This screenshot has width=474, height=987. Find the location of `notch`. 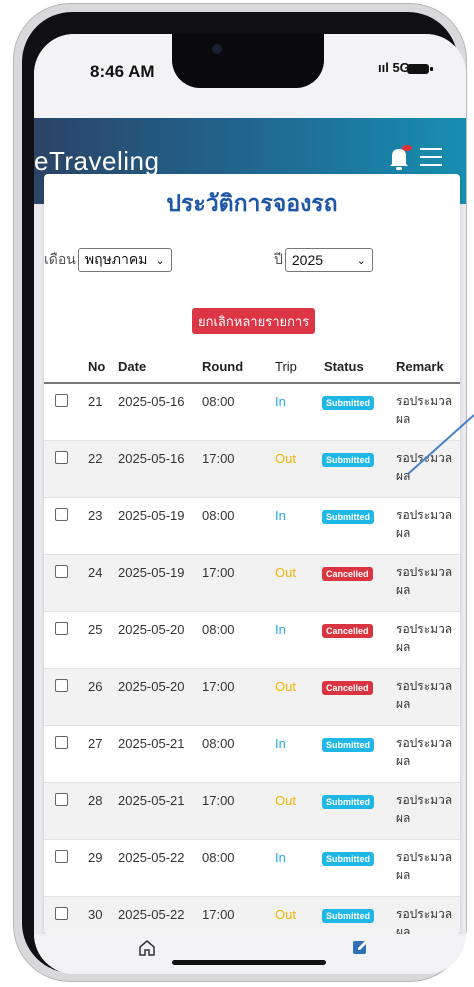

notch is located at coordinates (248, 61).